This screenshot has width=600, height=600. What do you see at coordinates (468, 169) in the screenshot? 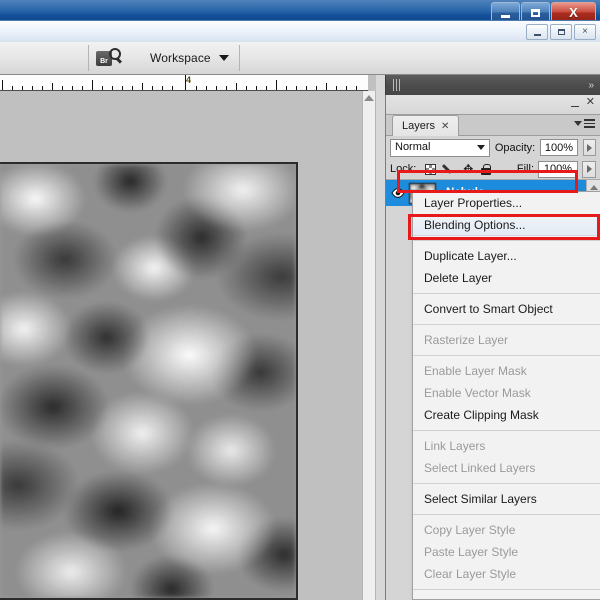
I see `lock-position-icon: ✥` at bounding box center [468, 169].